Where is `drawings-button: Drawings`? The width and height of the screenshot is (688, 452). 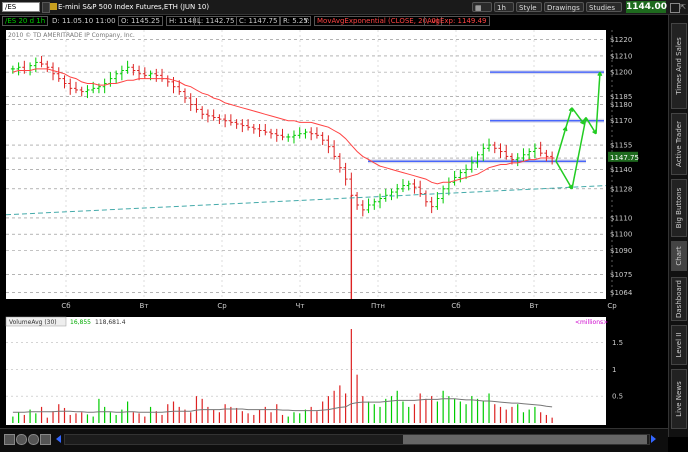 drawings-button: Drawings is located at coordinates (564, 7).